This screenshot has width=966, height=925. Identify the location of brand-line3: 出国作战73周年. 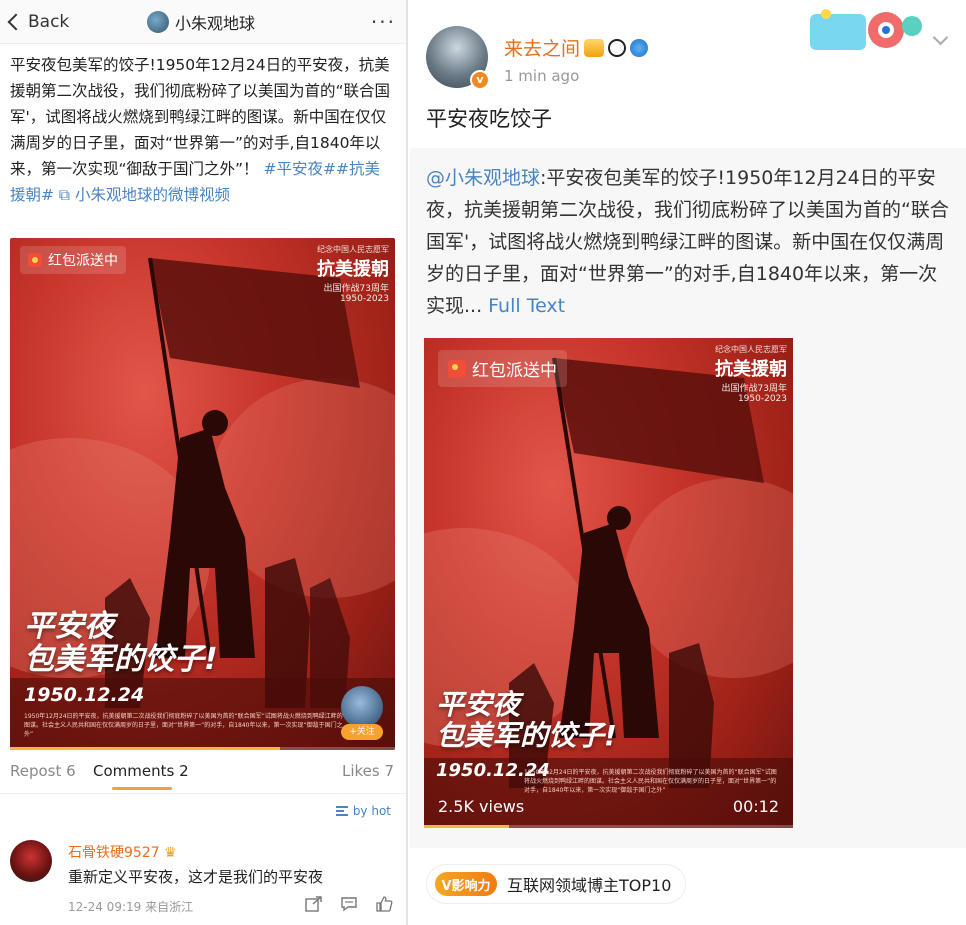
(356, 289).